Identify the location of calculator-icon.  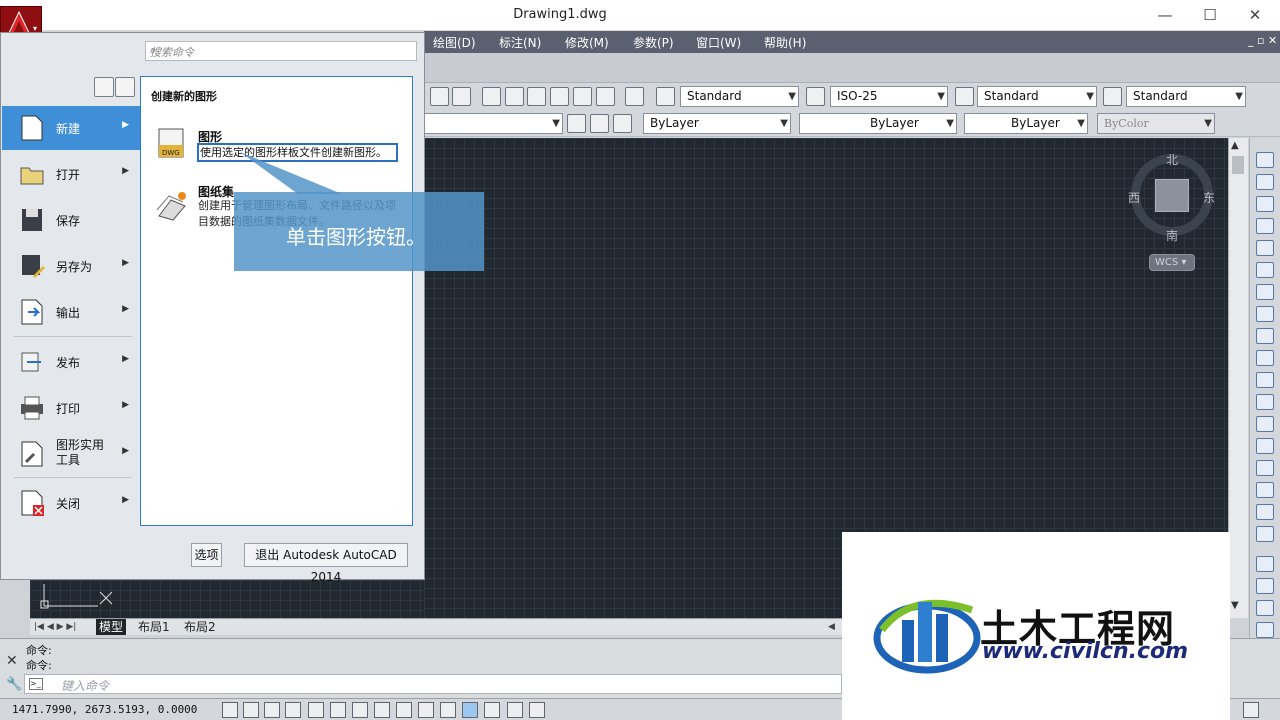
(605, 96).